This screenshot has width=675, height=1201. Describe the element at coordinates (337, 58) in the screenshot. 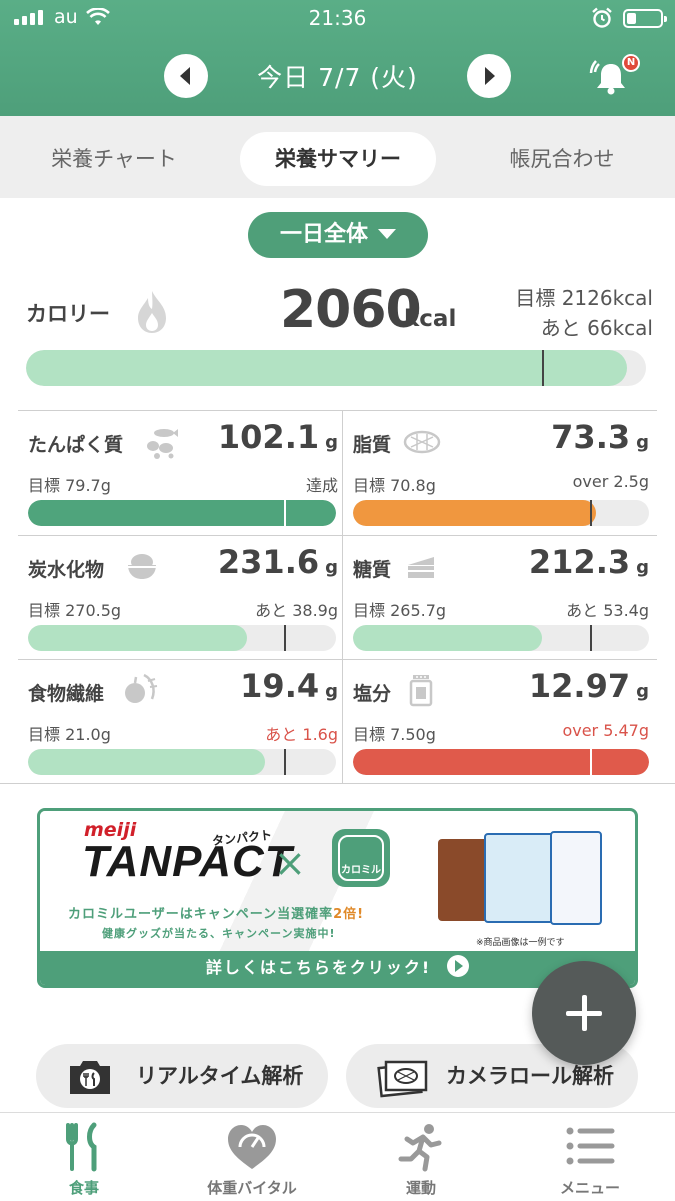

I see `app-header: au 21:36 今日 7/7 (火) N` at that location.